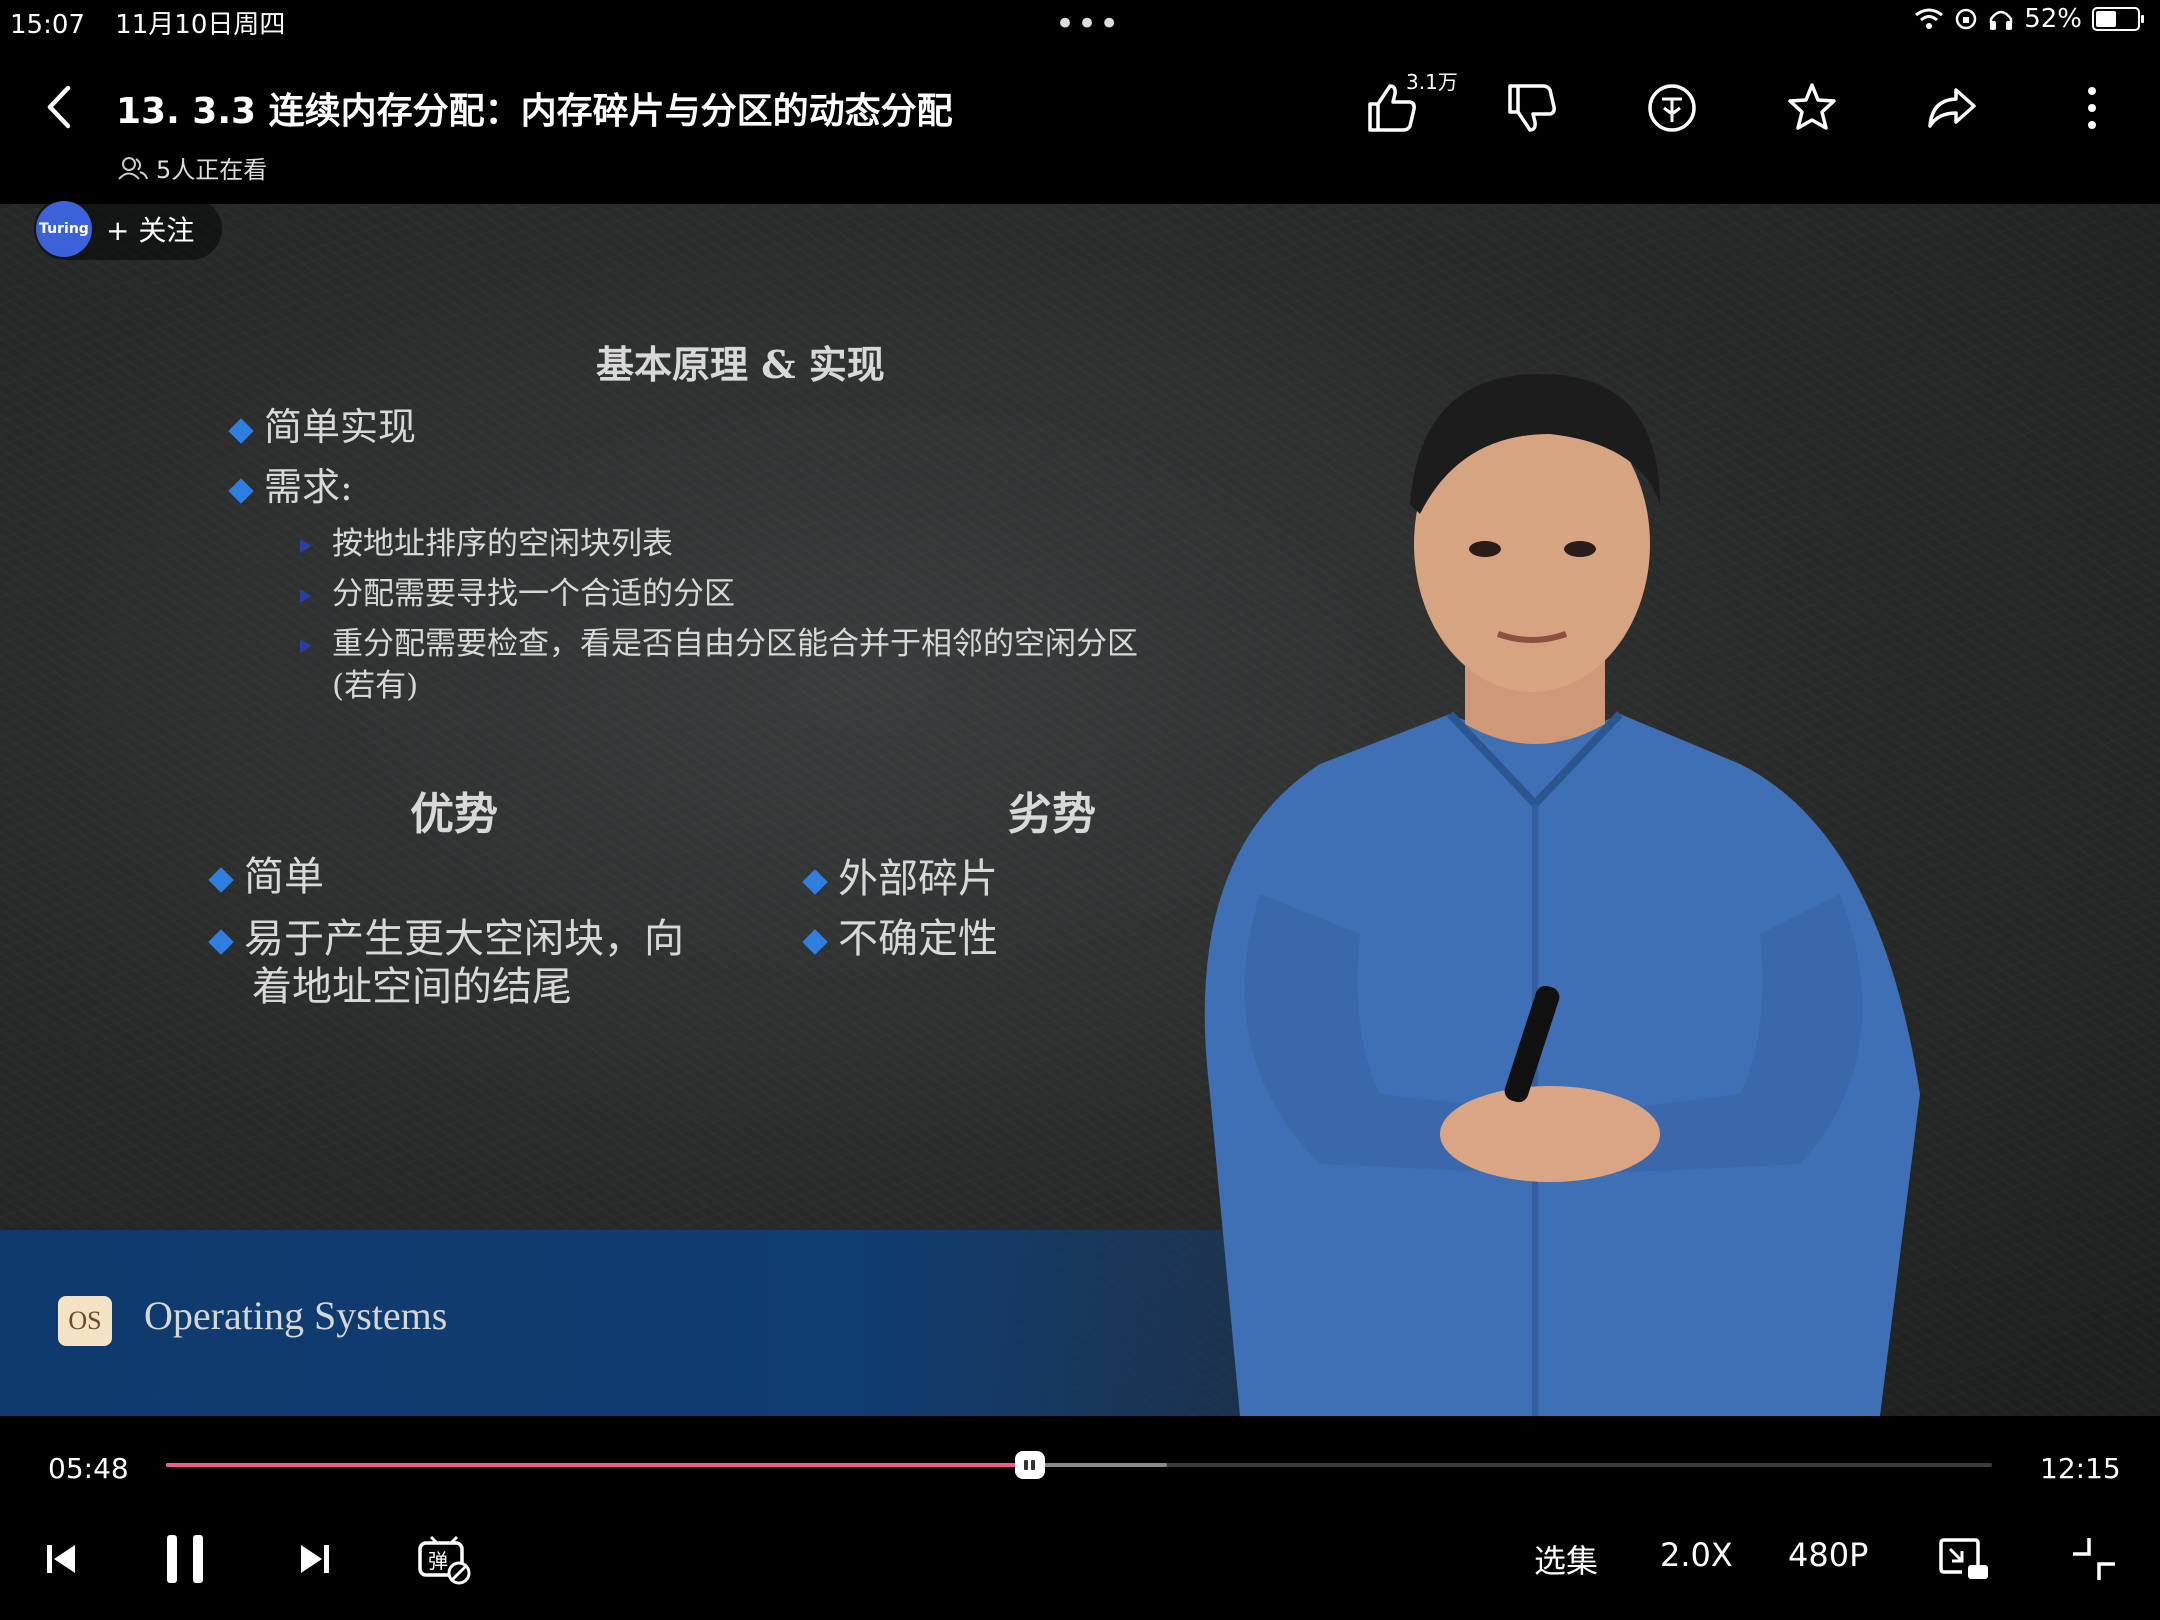  I want to click on sub-bullet-text: 按地址排序的空闲块列表, so click(502, 544).